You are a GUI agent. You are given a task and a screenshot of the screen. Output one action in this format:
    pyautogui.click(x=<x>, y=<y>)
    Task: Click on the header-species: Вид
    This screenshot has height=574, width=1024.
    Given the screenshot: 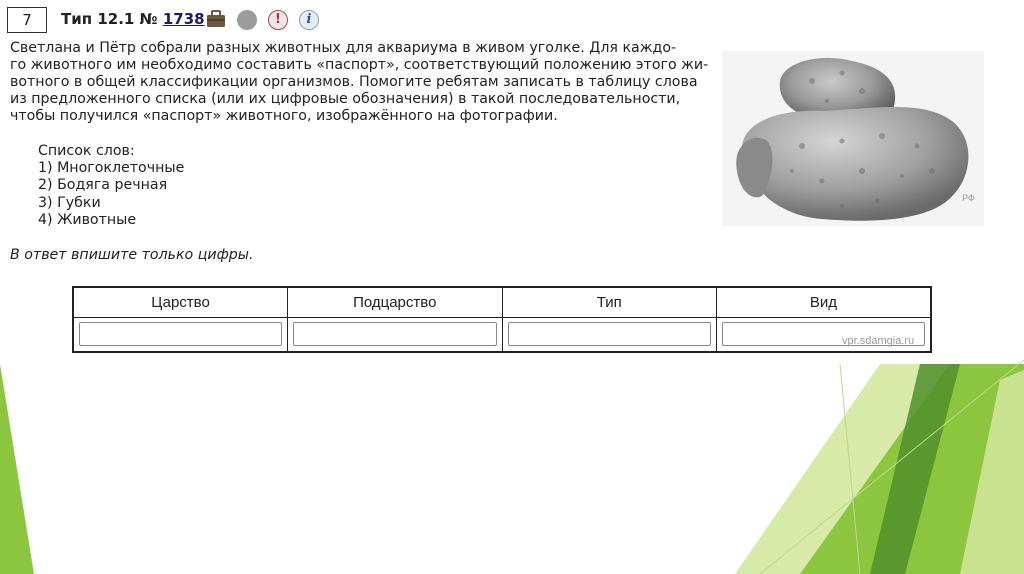 What is the action you would take?
    pyautogui.click(x=824, y=302)
    